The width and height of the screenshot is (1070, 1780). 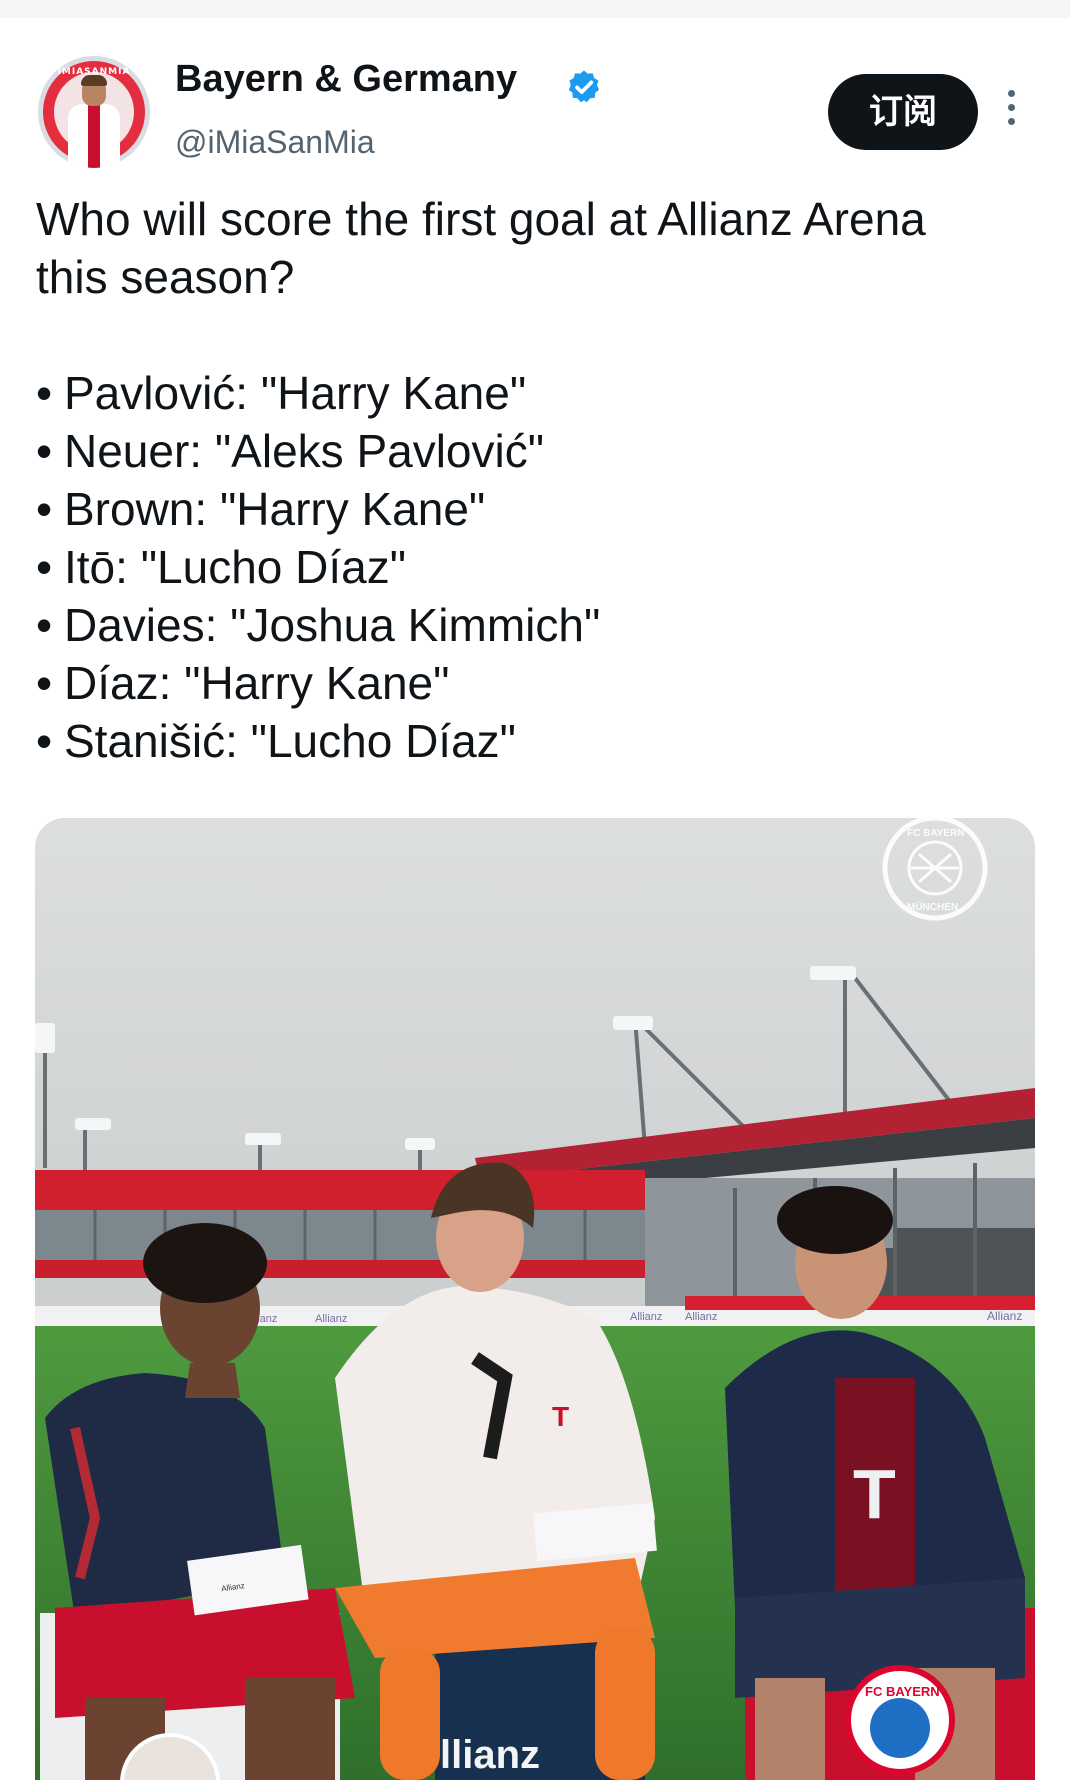 What do you see at coordinates (490, 1755) in the screenshot?
I see `seat-label: llianz` at bounding box center [490, 1755].